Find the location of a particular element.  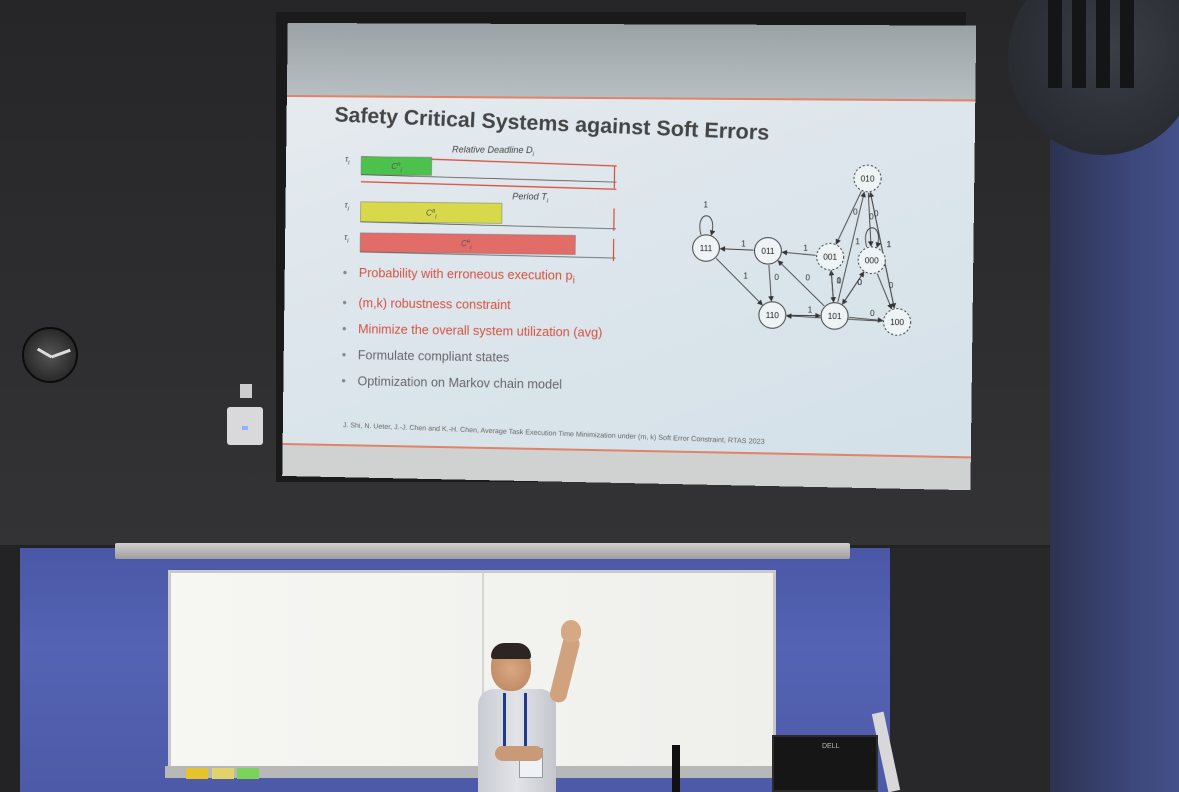

markov-state-110: 110 is located at coordinates (772, 315).